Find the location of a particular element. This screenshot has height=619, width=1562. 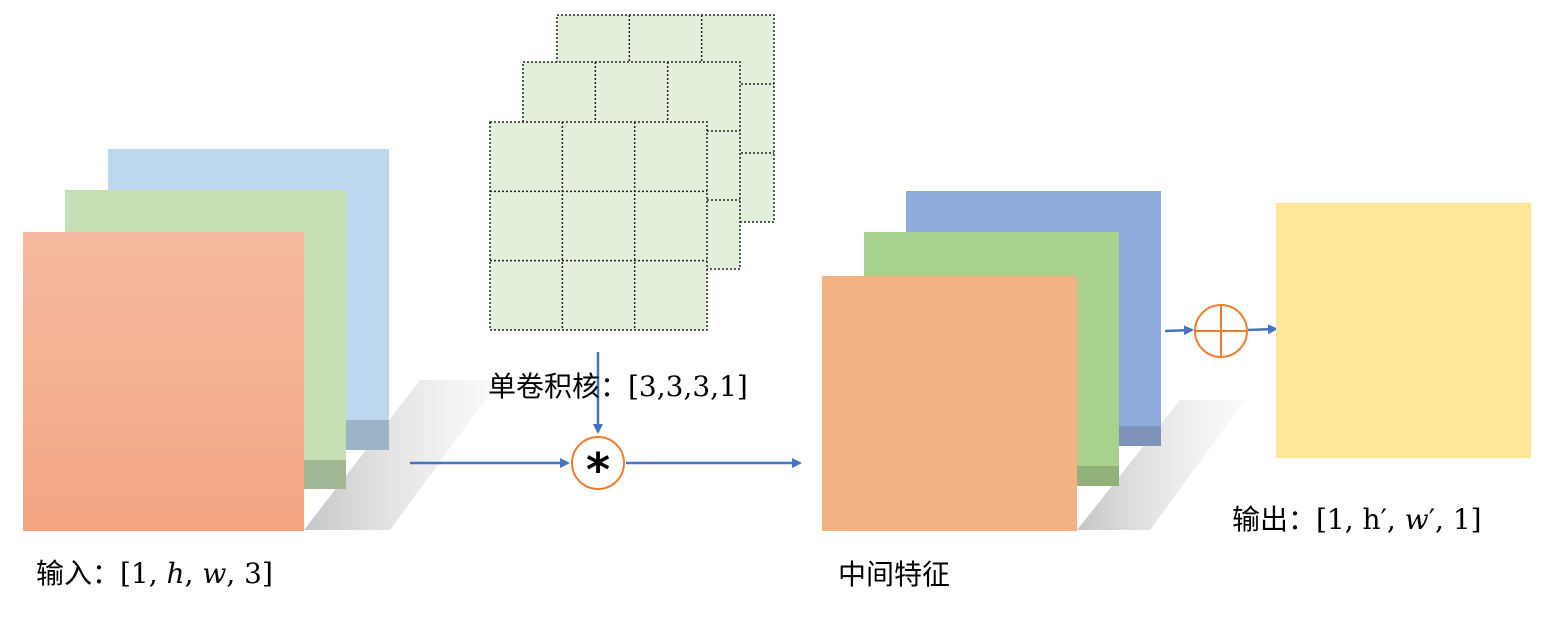

convolution-symbol: * is located at coordinates (598, 470).